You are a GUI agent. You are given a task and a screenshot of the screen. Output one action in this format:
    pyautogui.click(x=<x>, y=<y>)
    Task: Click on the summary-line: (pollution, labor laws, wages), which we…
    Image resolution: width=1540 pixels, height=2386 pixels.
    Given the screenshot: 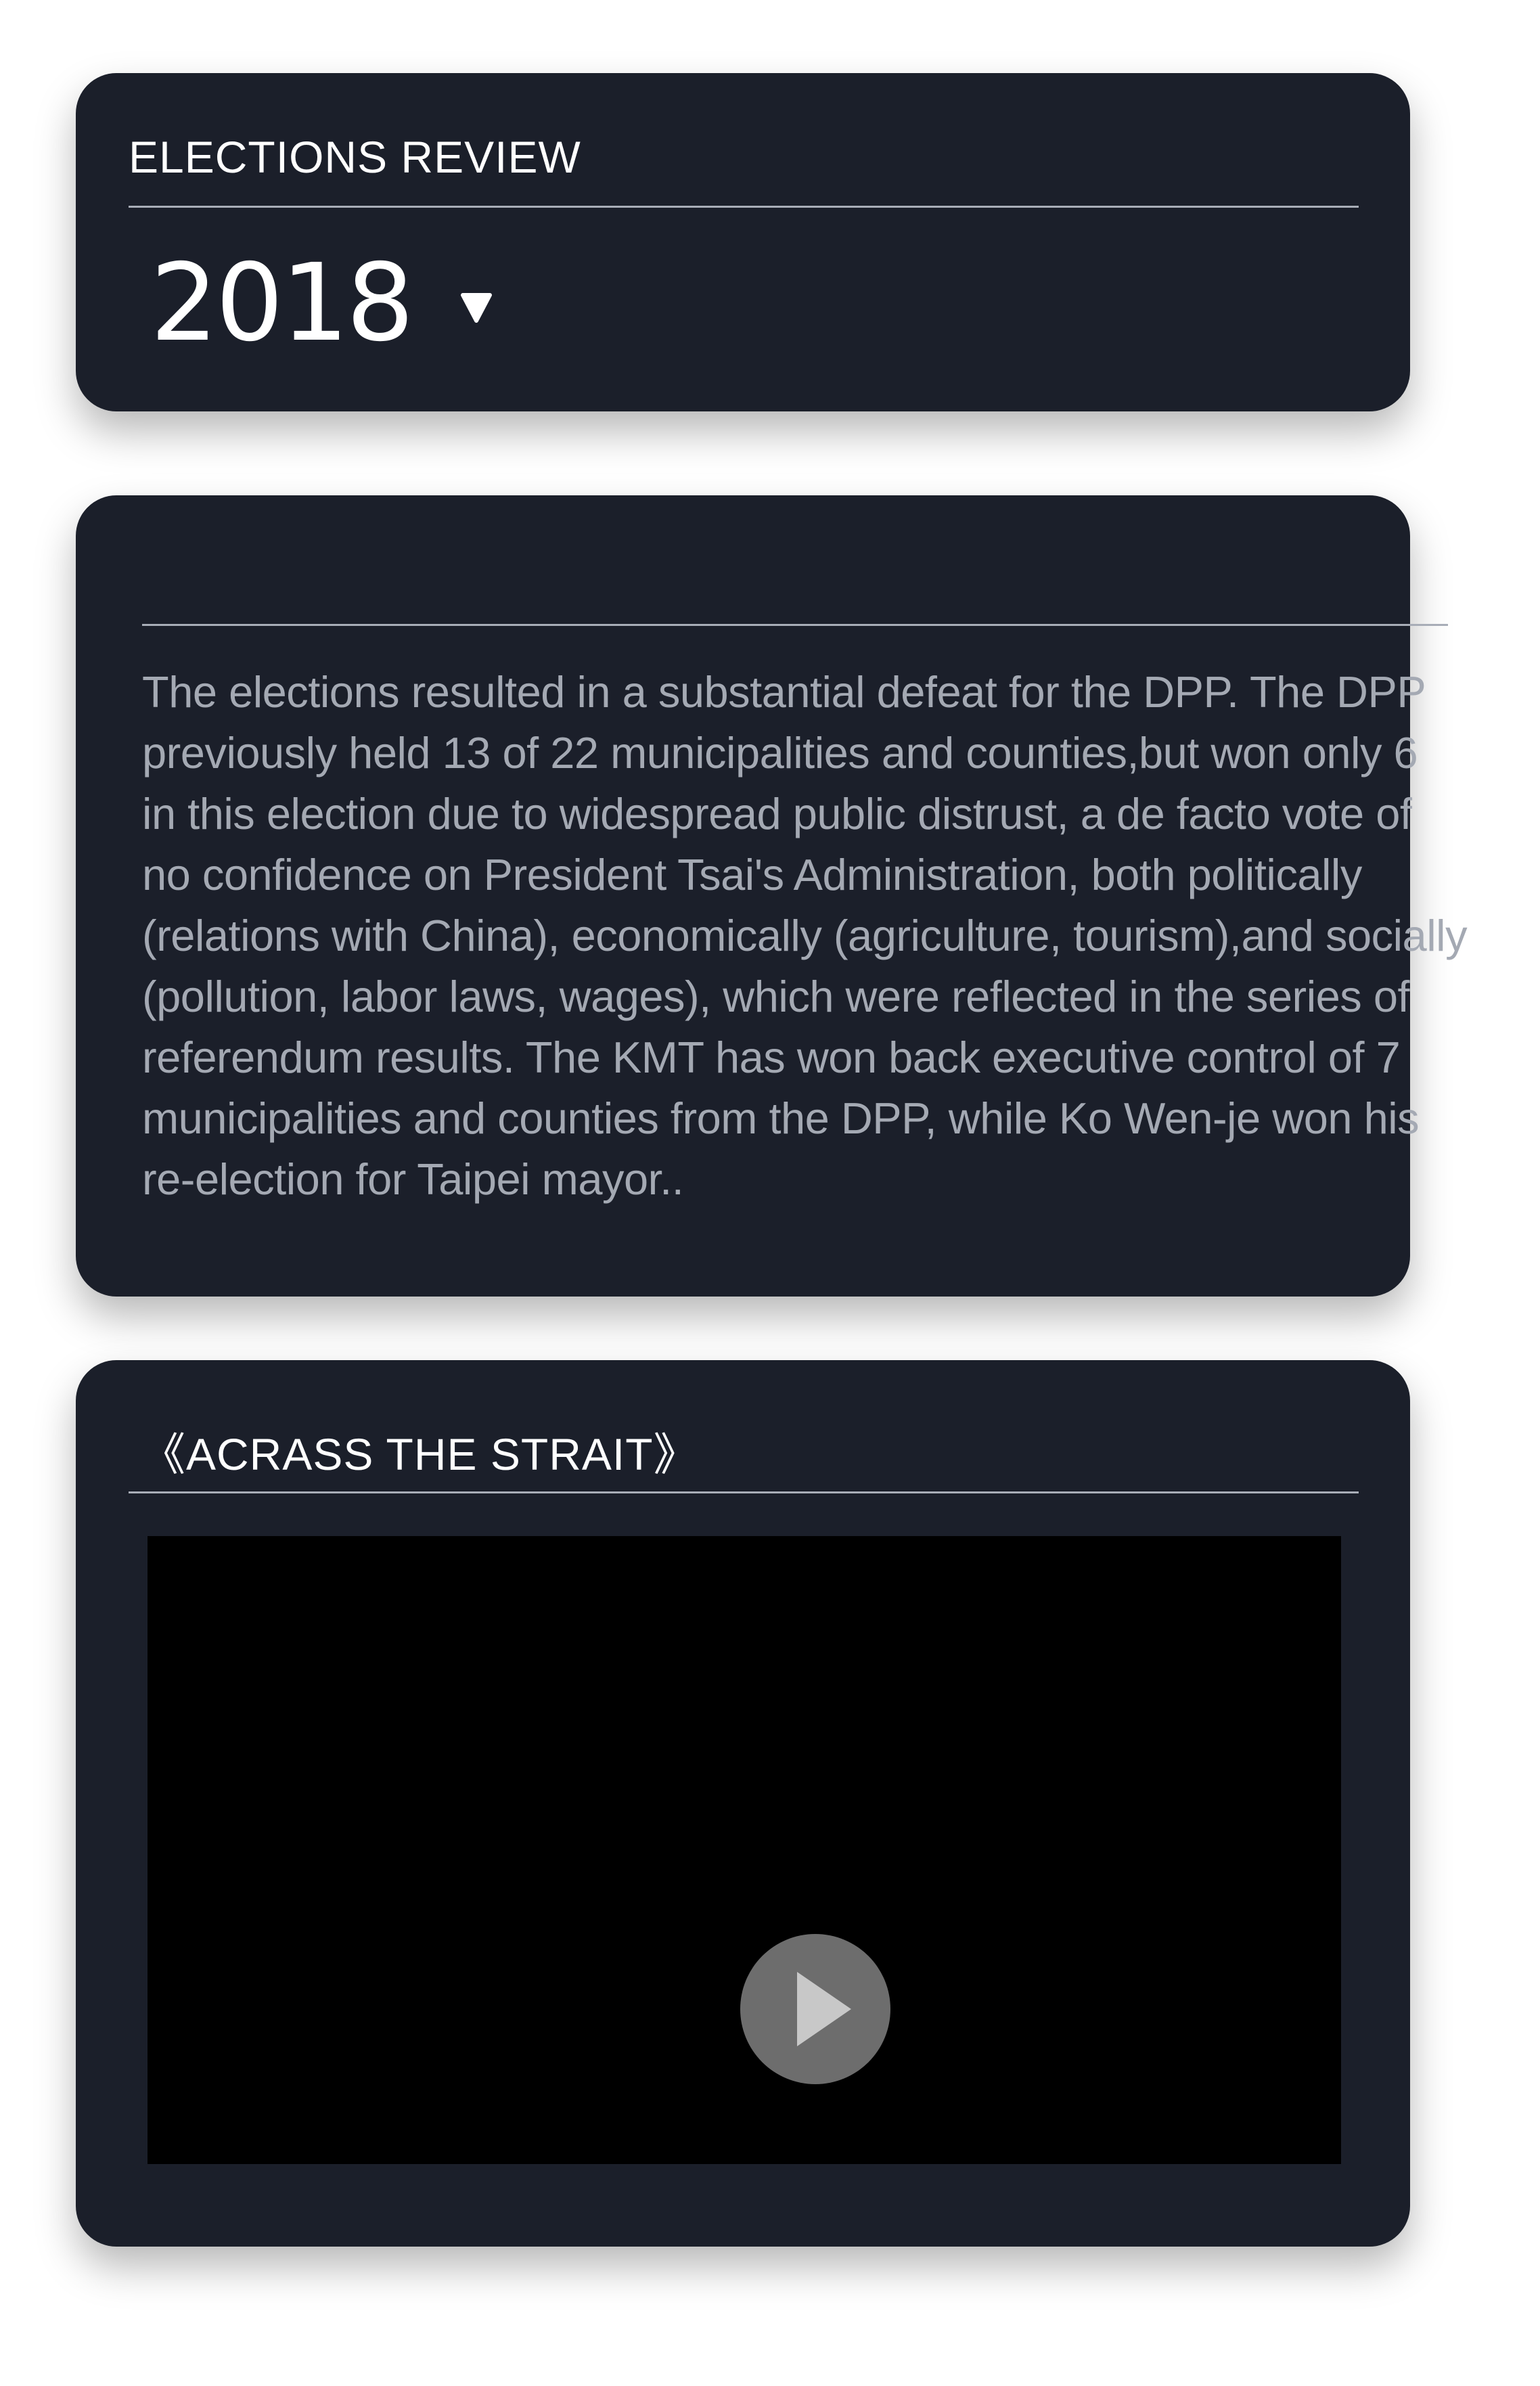 What is the action you would take?
    pyautogui.click(x=776, y=996)
    